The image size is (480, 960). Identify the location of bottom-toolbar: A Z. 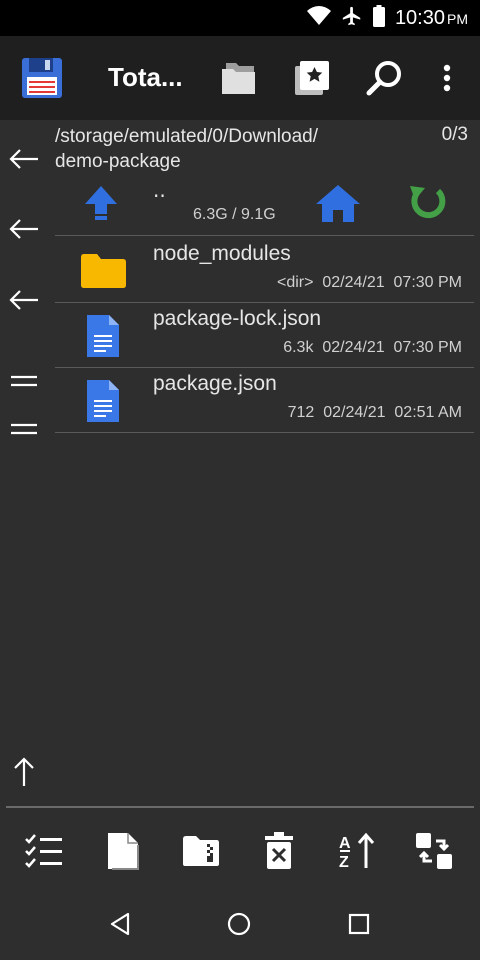
(240, 851).